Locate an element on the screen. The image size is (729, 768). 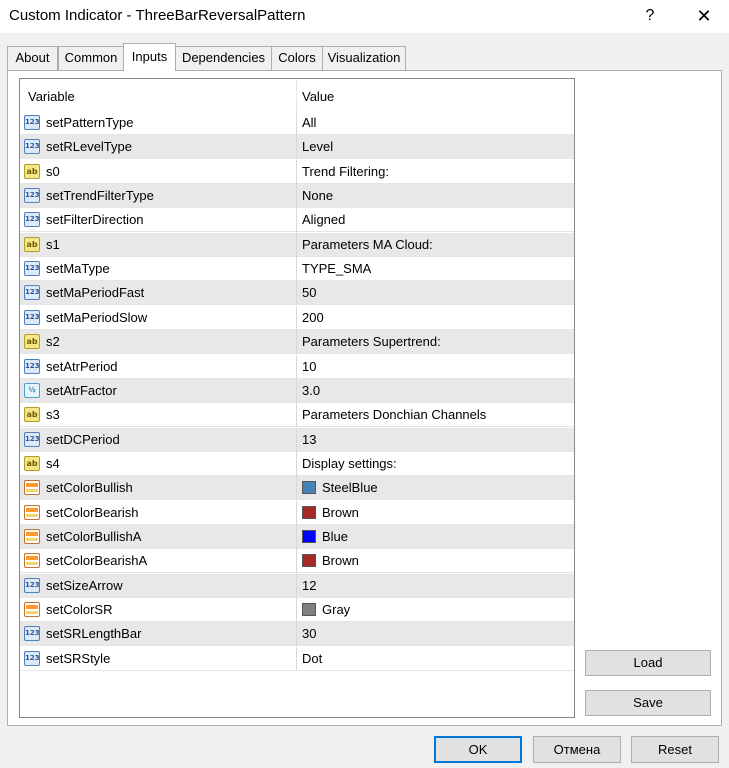
load-button: Load is located at coordinates (648, 663).